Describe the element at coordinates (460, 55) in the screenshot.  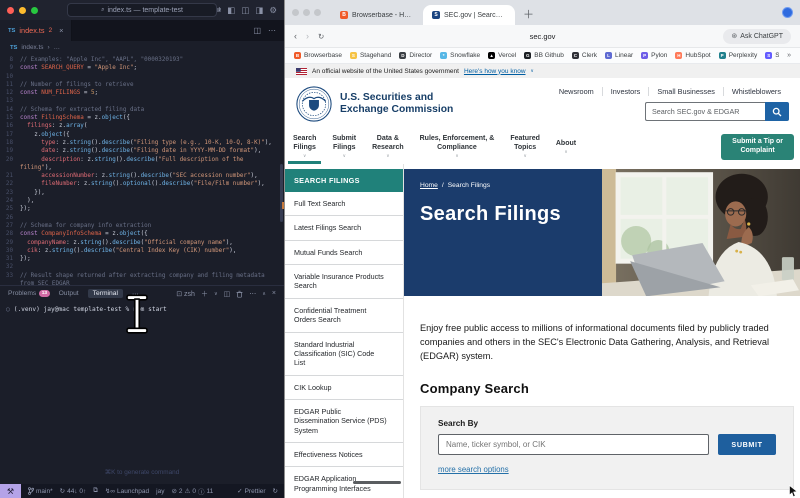
I see `bookmark-item: * Snowflake` at that location.